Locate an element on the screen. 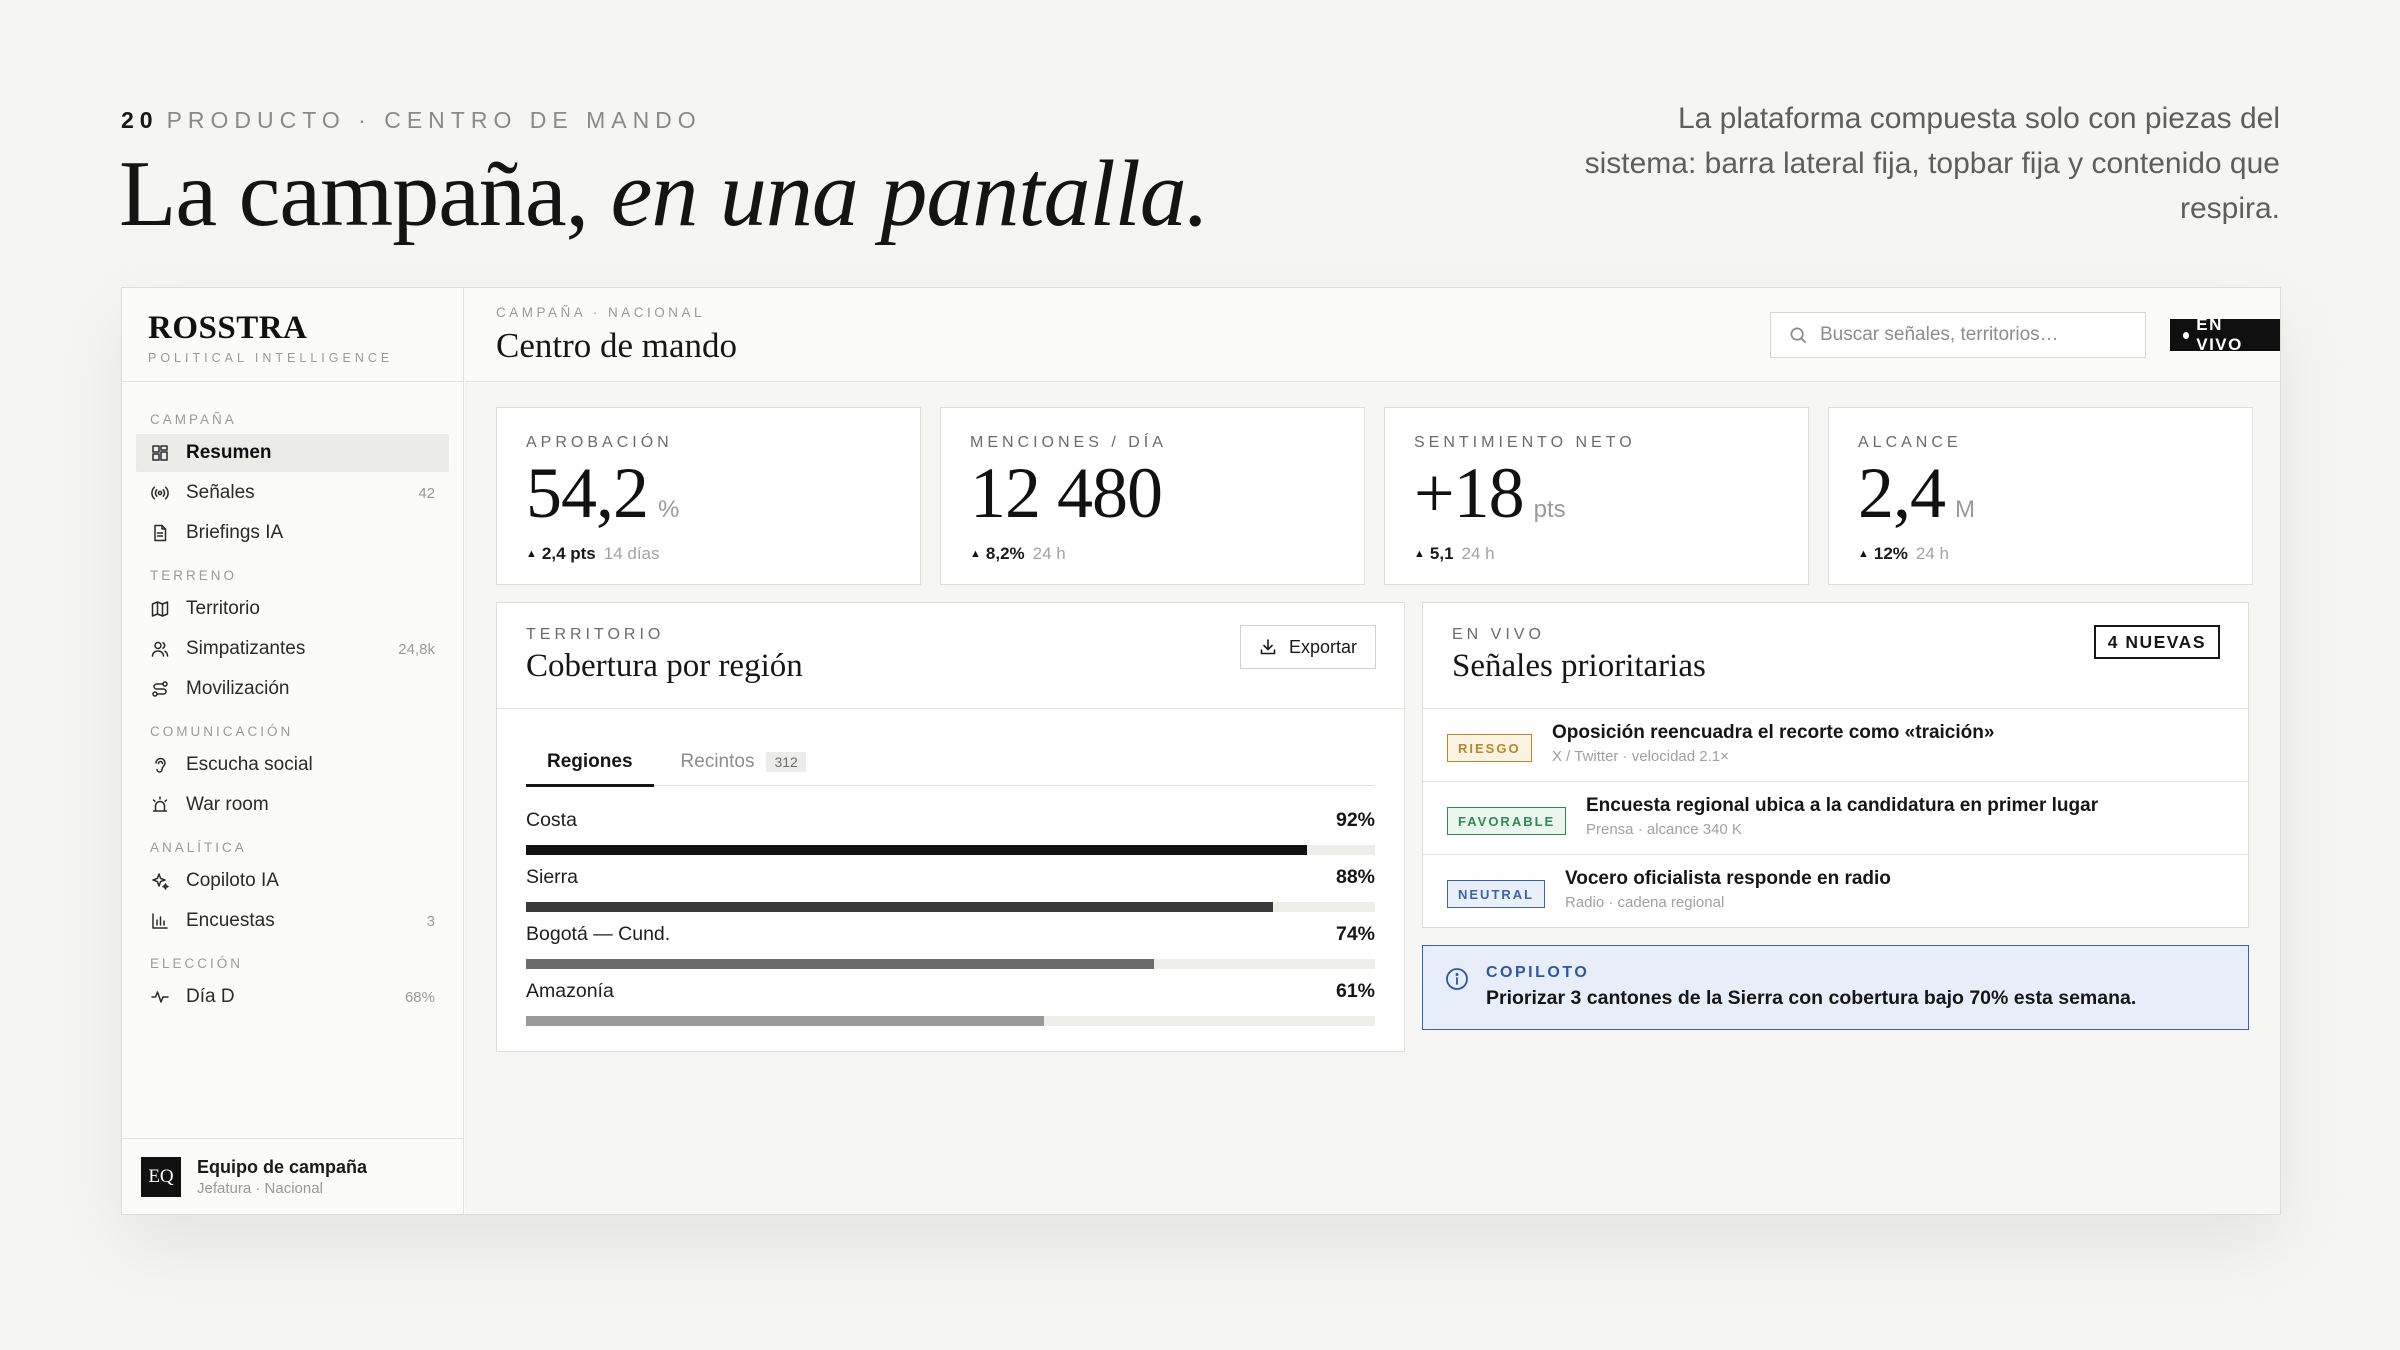  tab-recintos: Recintos 312 is located at coordinates (743, 762).